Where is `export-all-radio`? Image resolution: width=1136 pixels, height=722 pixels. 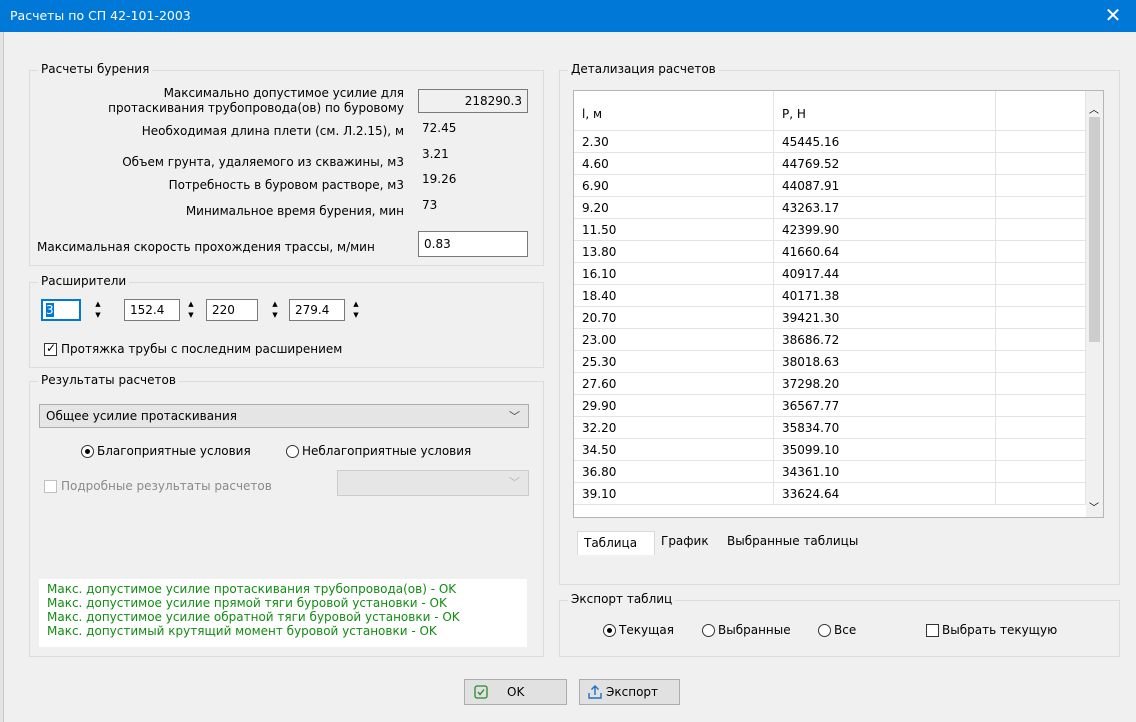 export-all-radio is located at coordinates (824, 630).